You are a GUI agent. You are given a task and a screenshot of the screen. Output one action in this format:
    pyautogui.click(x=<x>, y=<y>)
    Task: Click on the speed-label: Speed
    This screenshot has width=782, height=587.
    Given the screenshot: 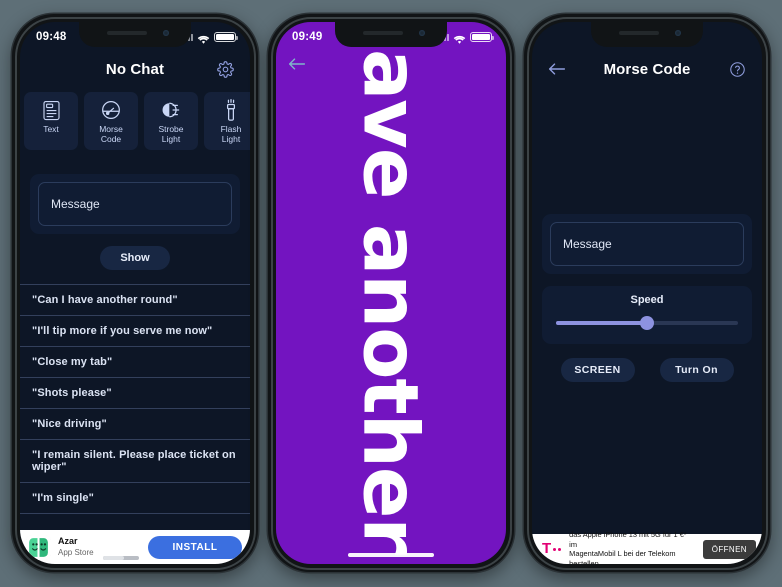 What is the action you would take?
    pyautogui.click(x=647, y=300)
    